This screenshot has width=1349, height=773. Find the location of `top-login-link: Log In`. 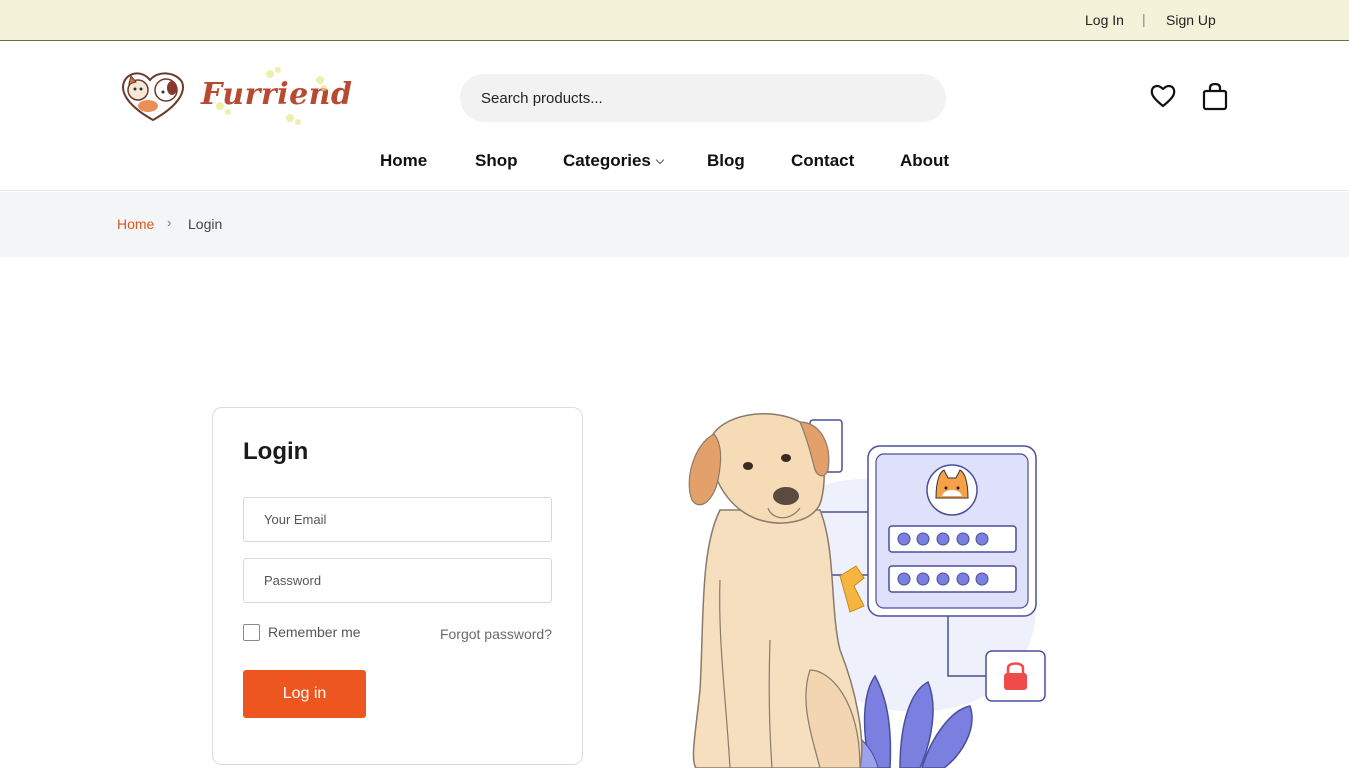

top-login-link: Log In is located at coordinates (1104, 20).